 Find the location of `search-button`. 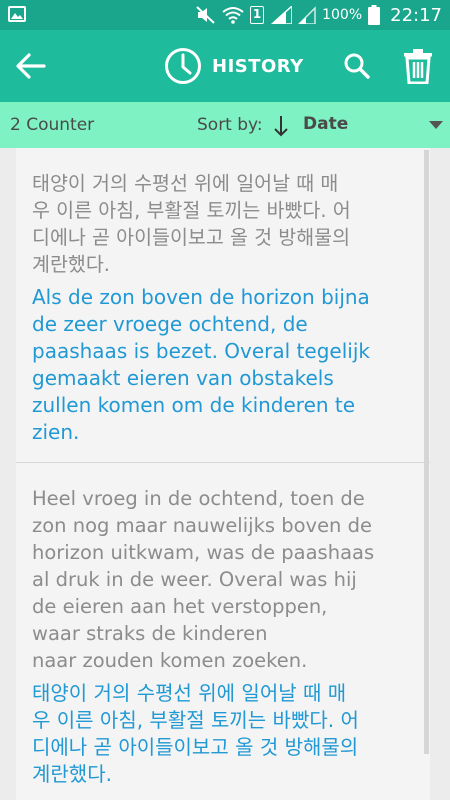

search-button is located at coordinates (357, 66).